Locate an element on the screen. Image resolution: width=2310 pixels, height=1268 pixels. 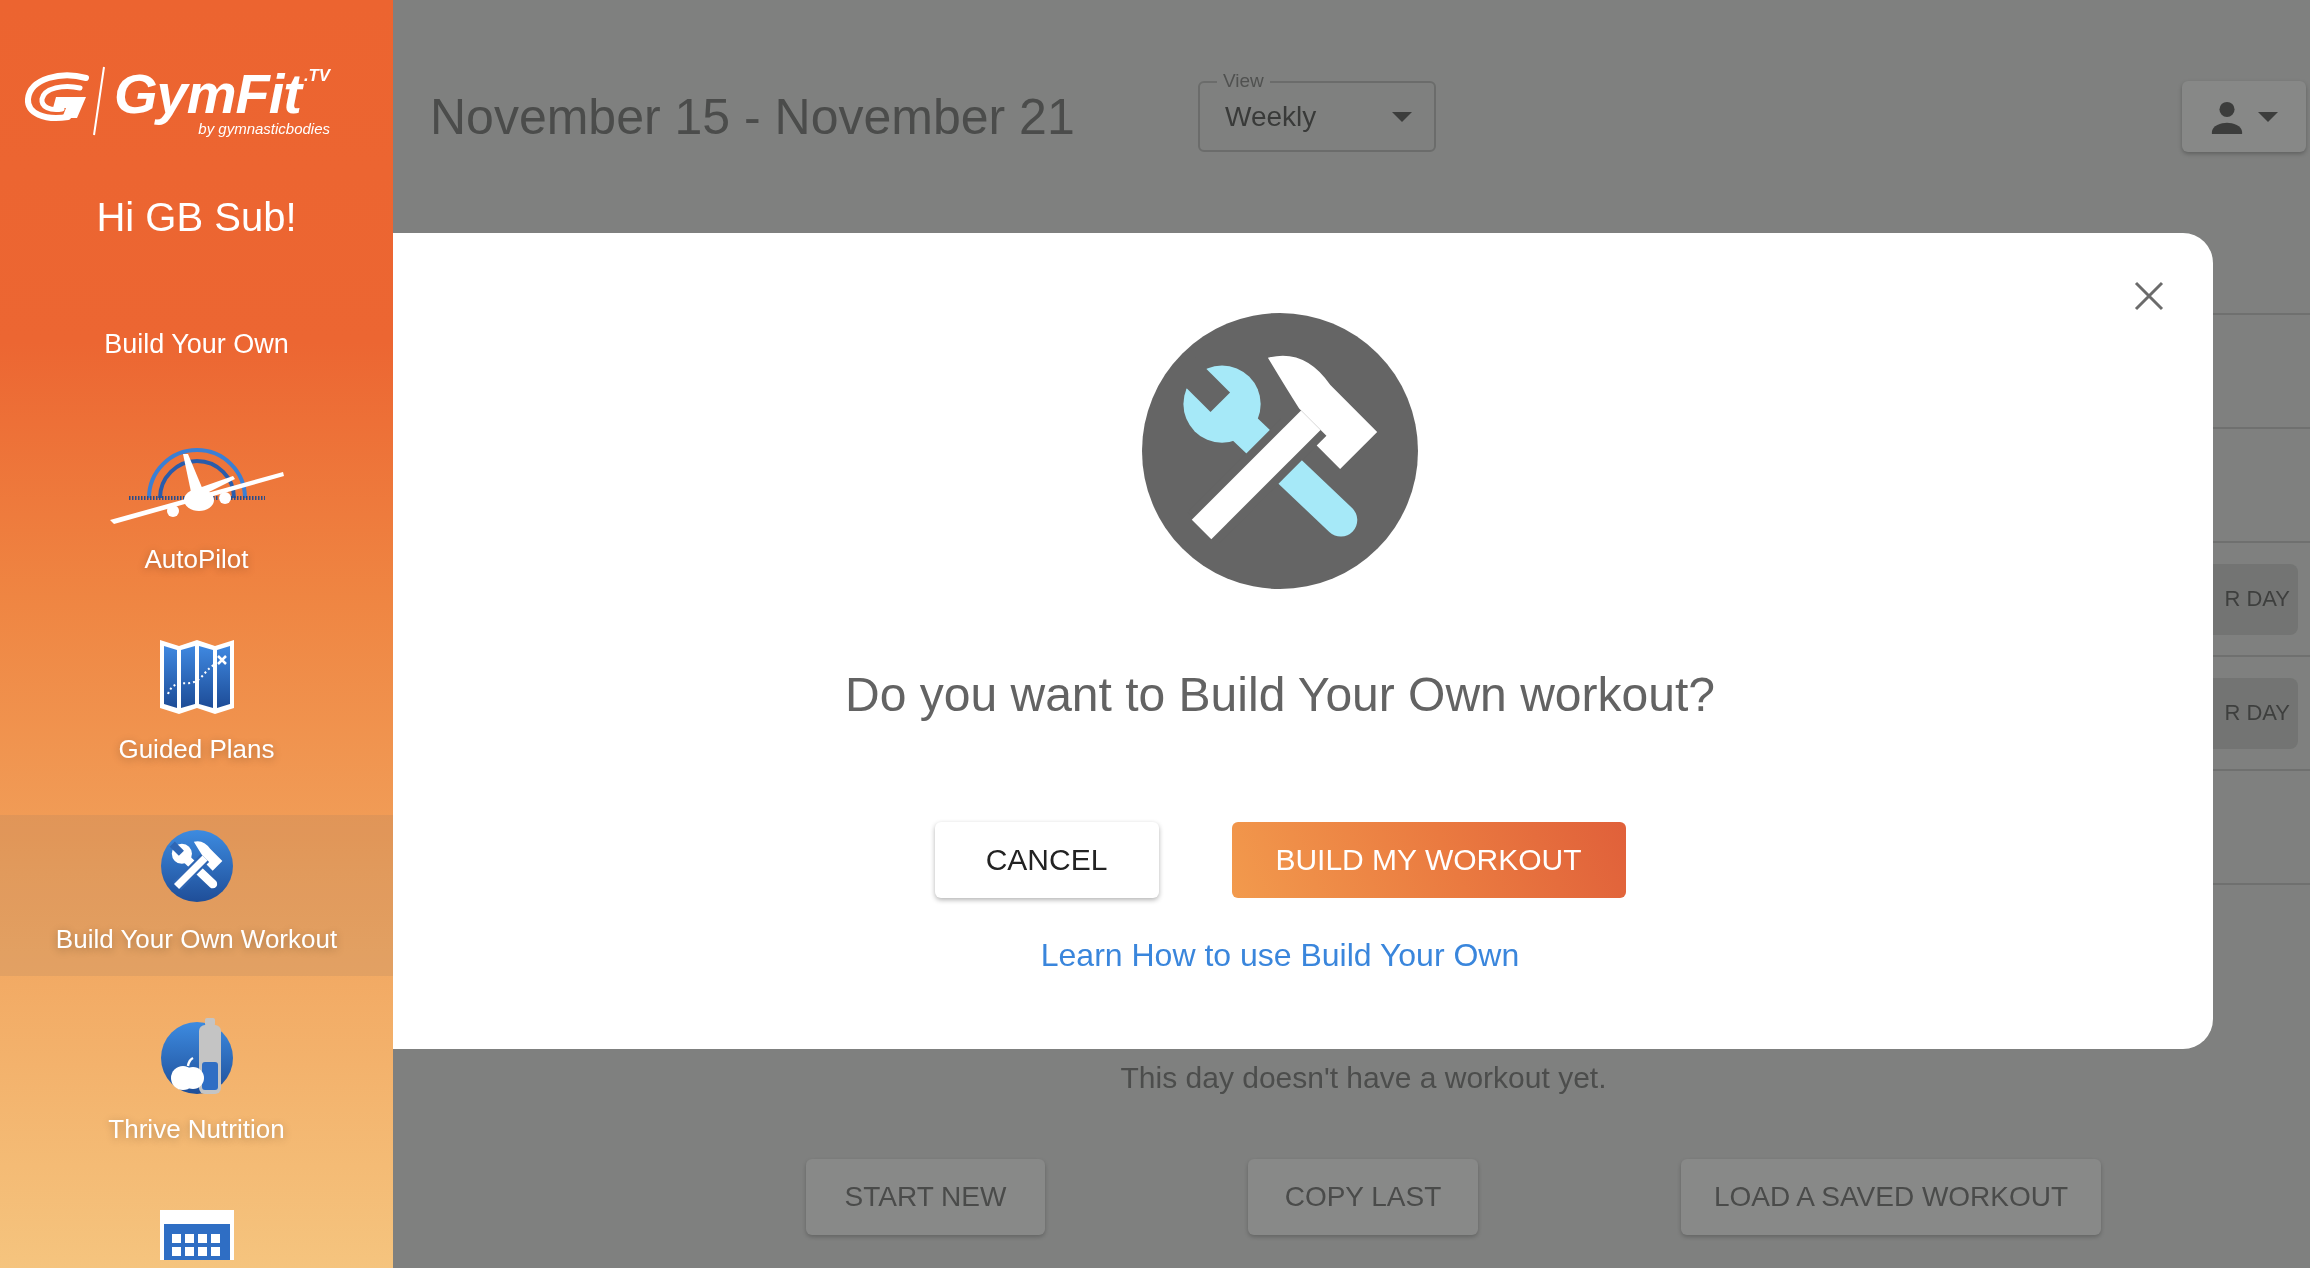
nav-item: AutoPilot is located at coordinates (196, 515).